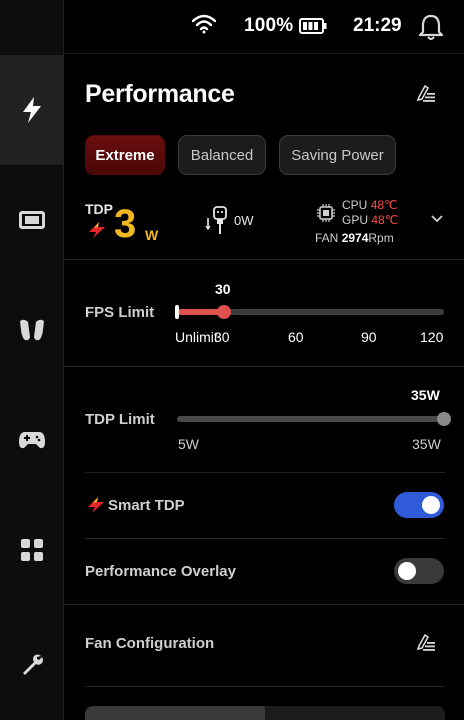 The image size is (464, 720). What do you see at coordinates (310, 419) in the screenshot?
I see `tdp-slider-track` at bounding box center [310, 419].